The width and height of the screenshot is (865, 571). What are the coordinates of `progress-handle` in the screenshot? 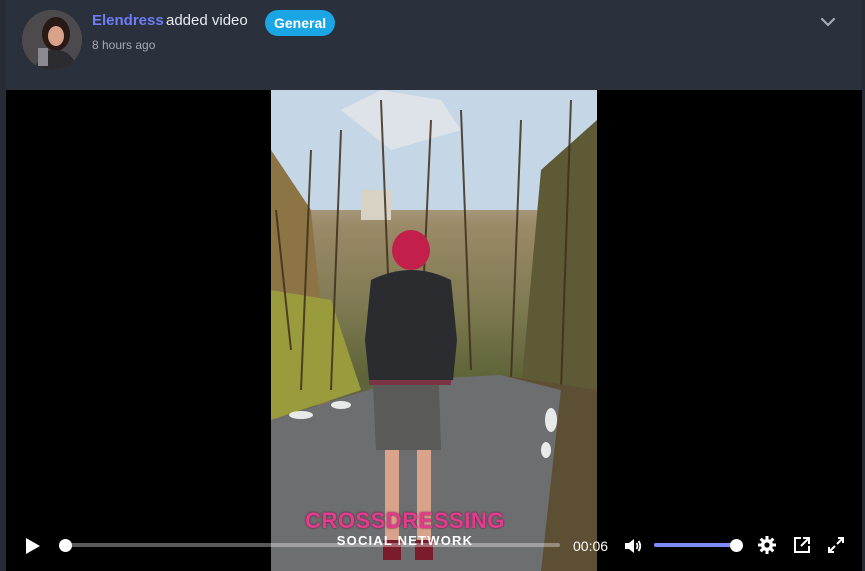 It's located at (65, 545).